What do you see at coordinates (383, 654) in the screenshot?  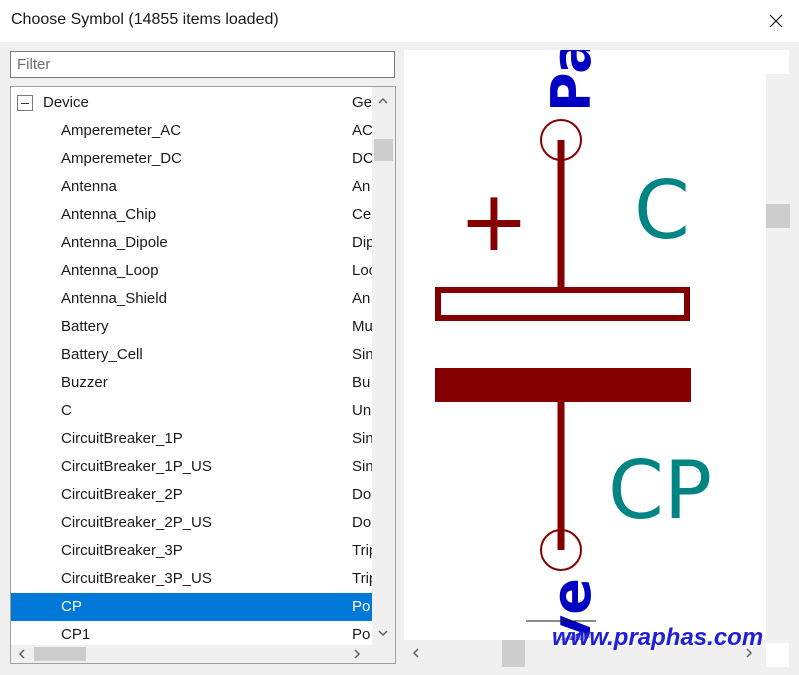 I see `scroll-corner` at bounding box center [383, 654].